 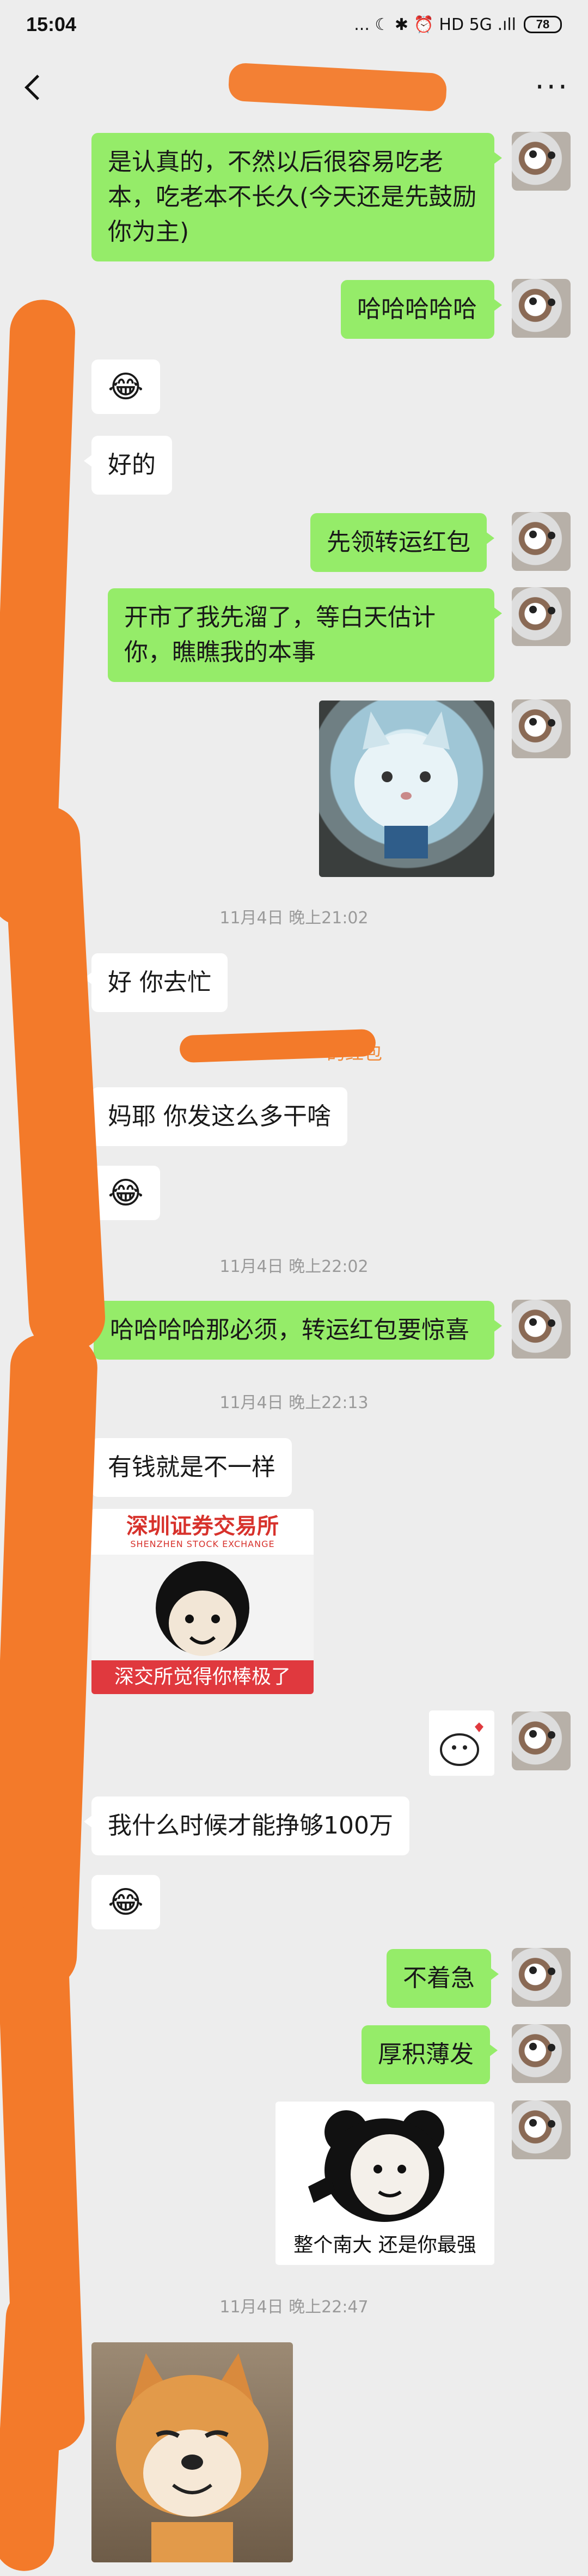 What do you see at coordinates (246, 1826) in the screenshot?
I see `message-bubble-received: 我什么时候才能挣够100万` at bounding box center [246, 1826].